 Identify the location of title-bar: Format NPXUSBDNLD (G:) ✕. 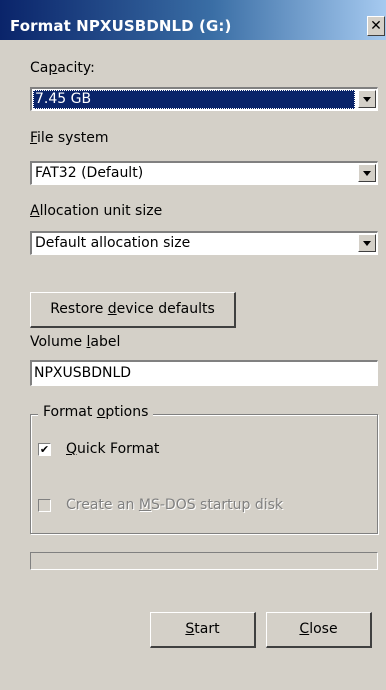
(193, 20).